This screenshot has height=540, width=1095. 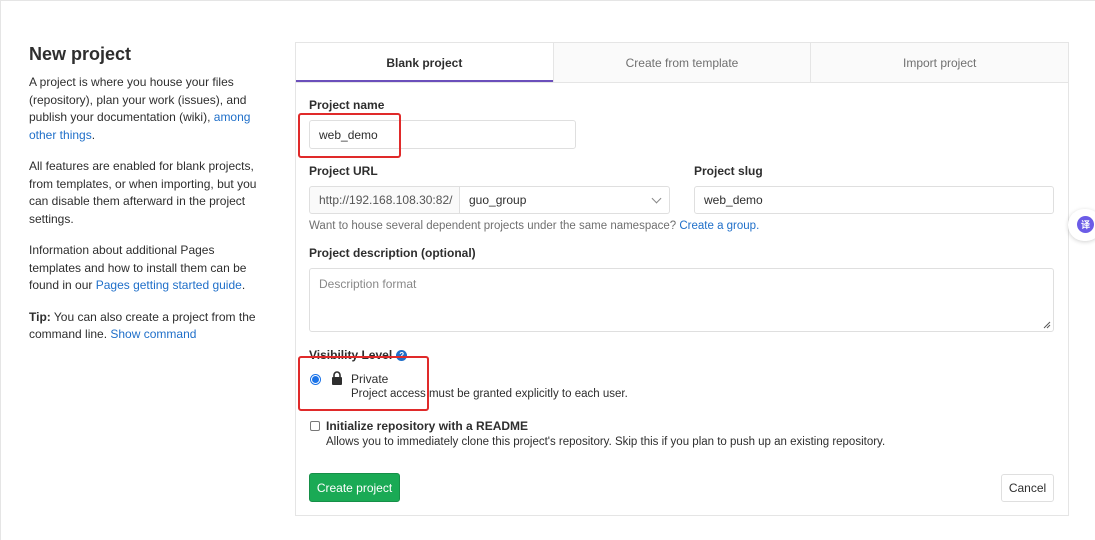 What do you see at coordinates (351, 355) in the screenshot?
I see `visibility-label: Visibility Level` at bounding box center [351, 355].